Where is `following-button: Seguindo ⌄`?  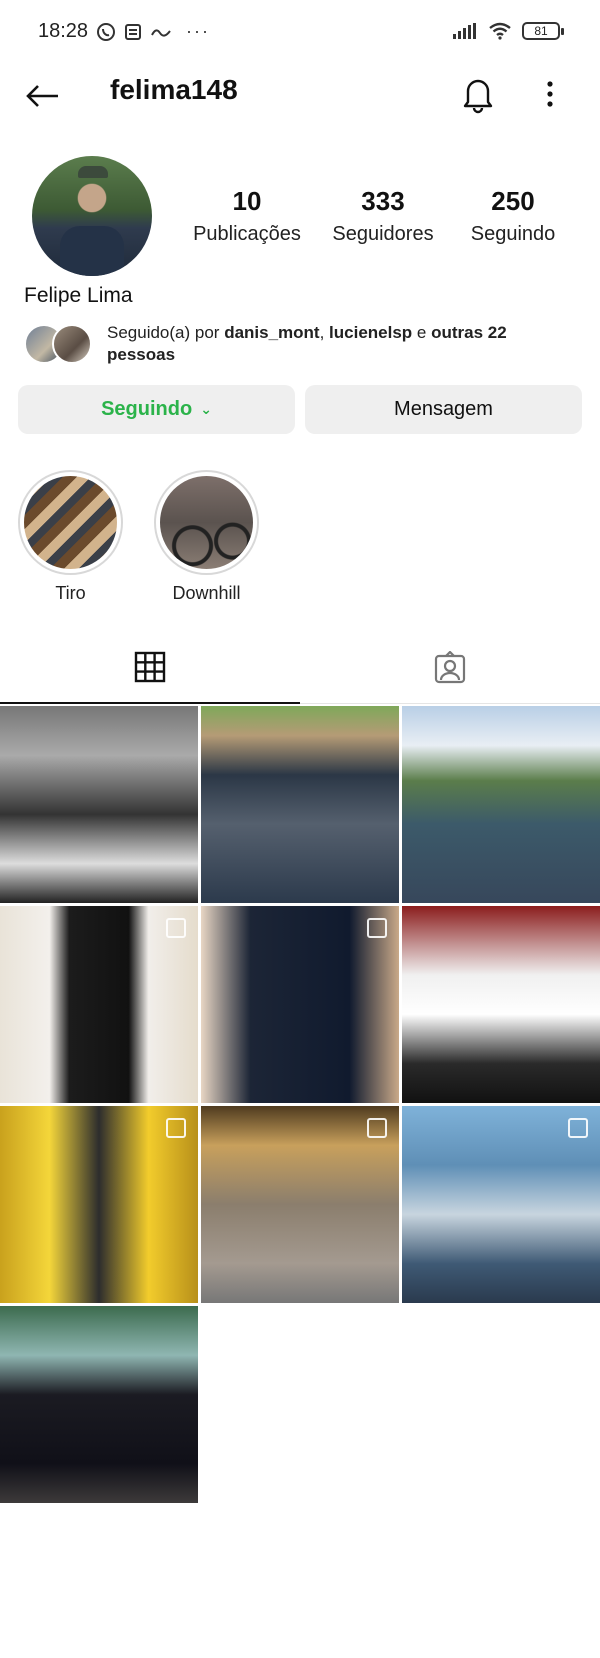
following-button: Seguindo ⌄ is located at coordinates (156, 409).